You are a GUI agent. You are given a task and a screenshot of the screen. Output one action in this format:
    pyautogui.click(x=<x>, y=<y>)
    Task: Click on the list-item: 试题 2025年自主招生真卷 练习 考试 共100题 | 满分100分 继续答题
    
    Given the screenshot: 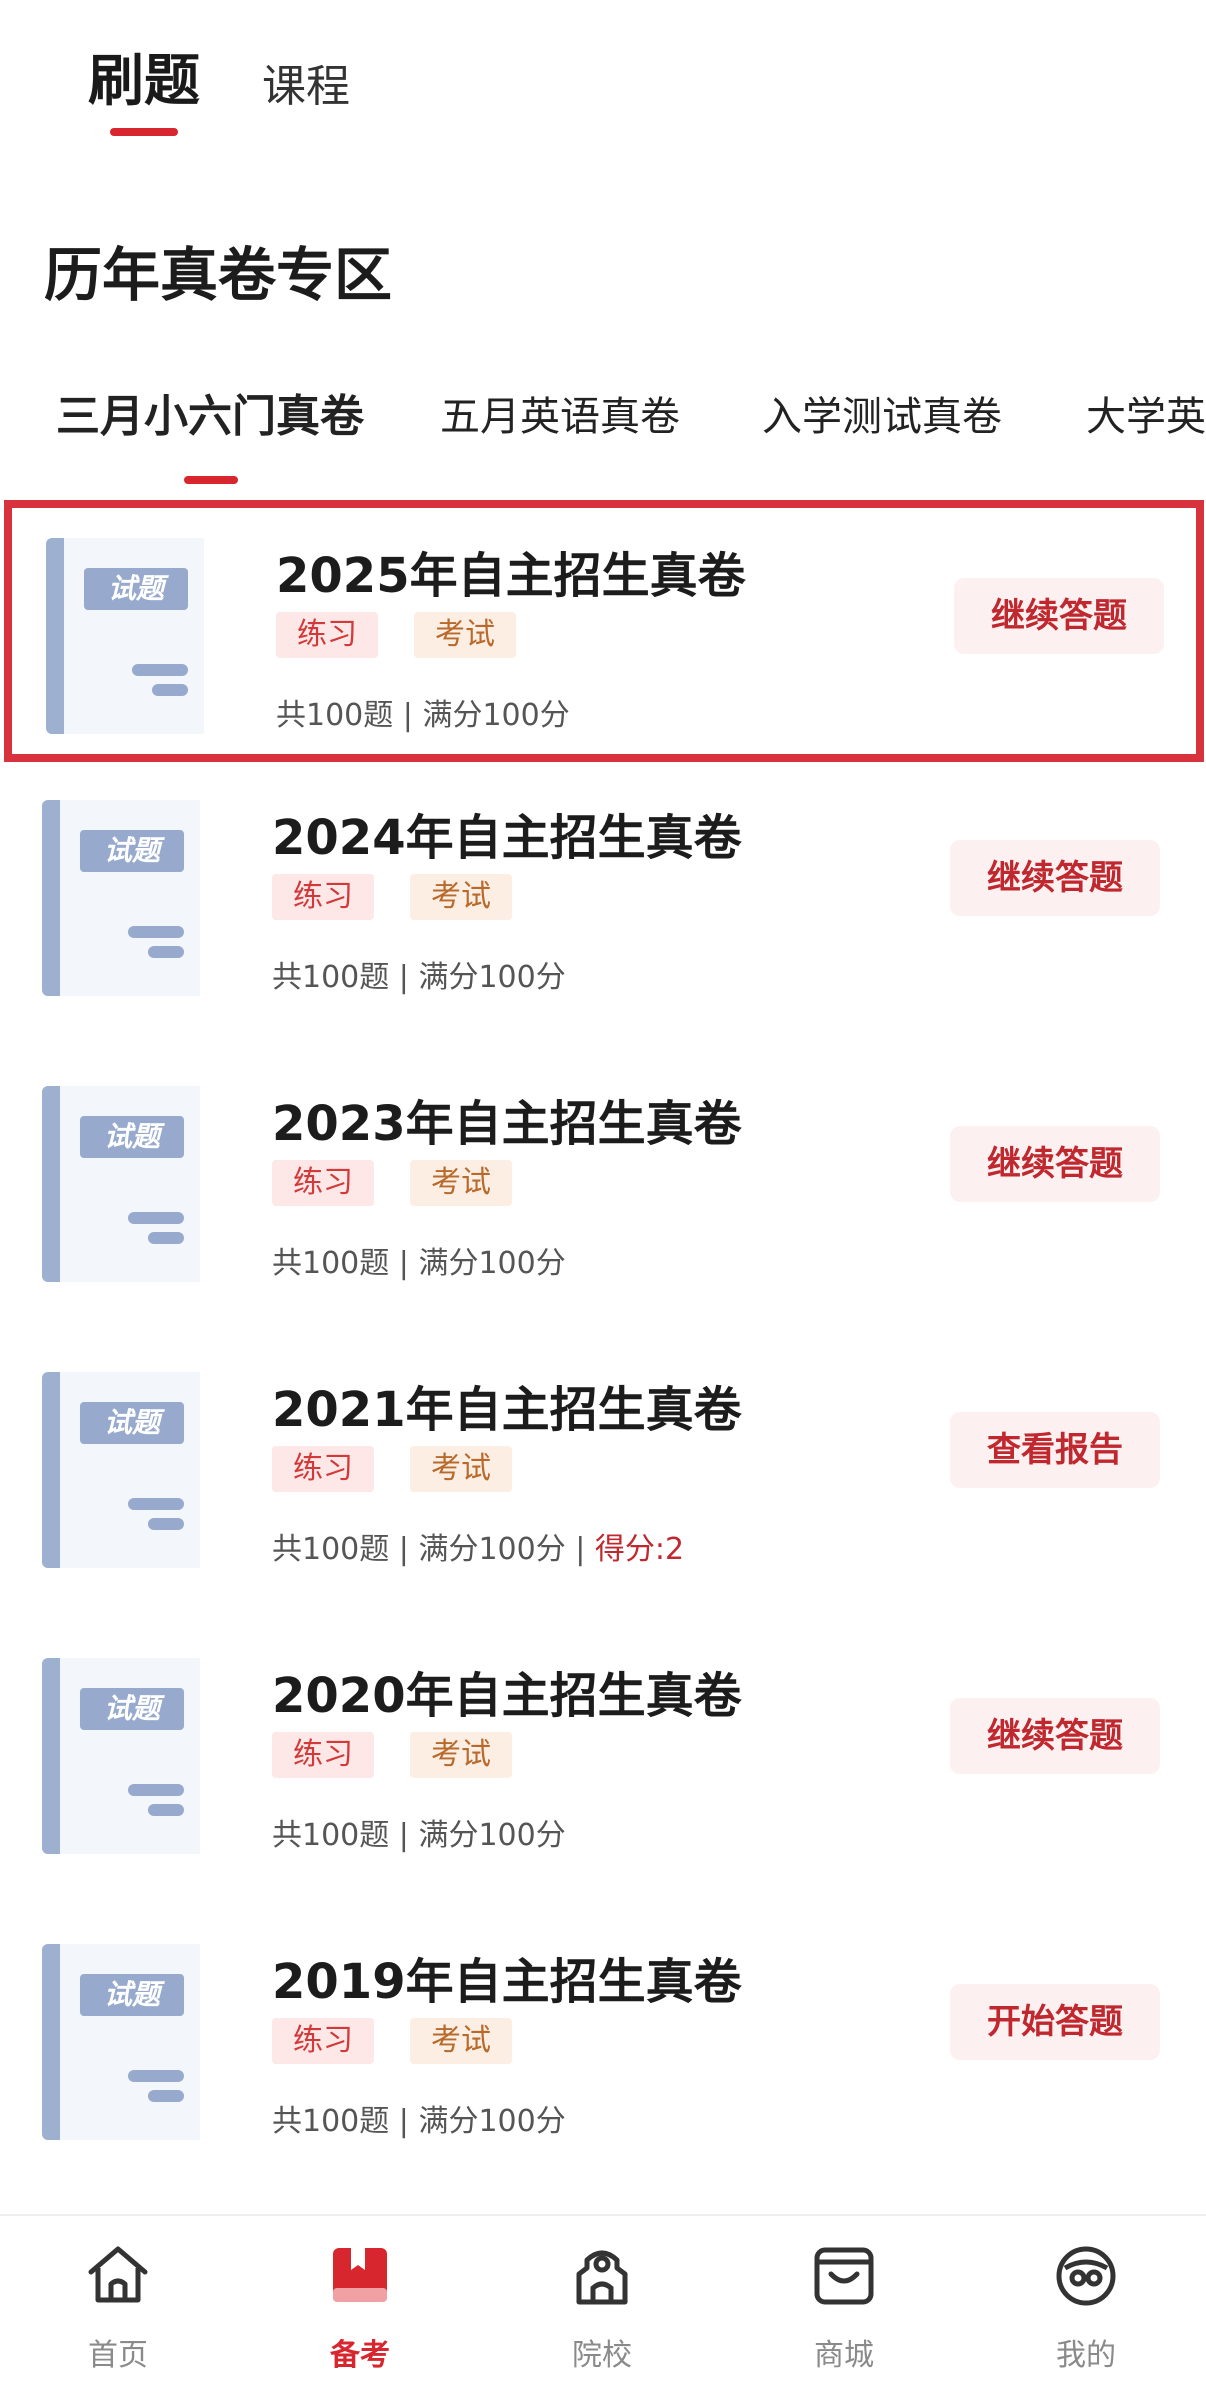 What is the action you would take?
    pyautogui.click(x=604, y=631)
    